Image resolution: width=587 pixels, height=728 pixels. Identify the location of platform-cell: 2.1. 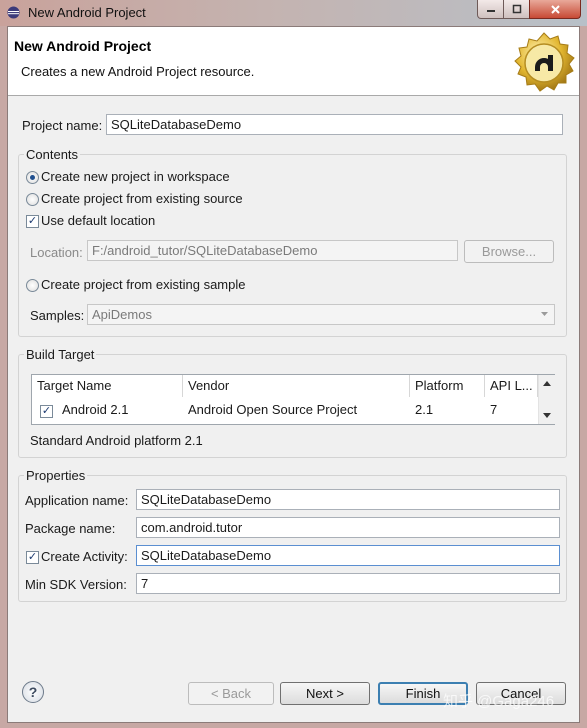
(424, 409).